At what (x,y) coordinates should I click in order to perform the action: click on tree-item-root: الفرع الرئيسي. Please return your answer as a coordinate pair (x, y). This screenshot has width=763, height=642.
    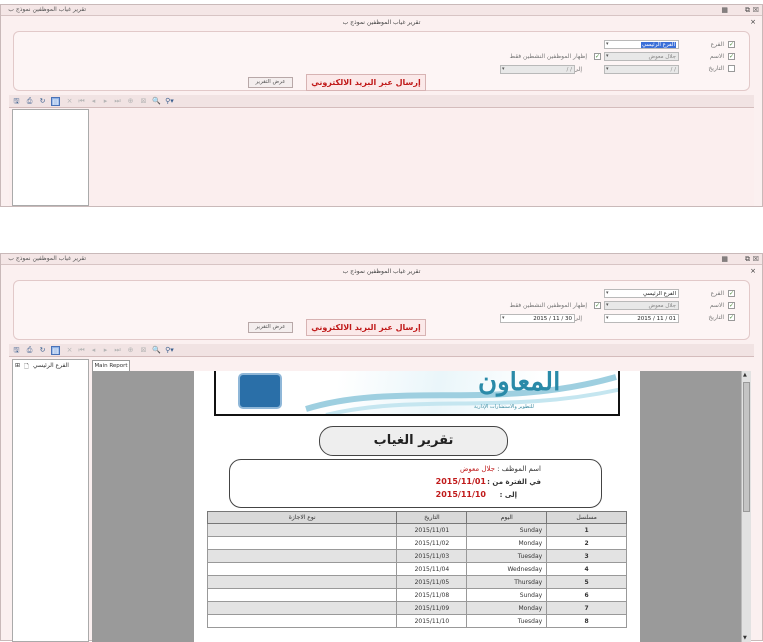
    Looking at the image, I should click on (51, 365).